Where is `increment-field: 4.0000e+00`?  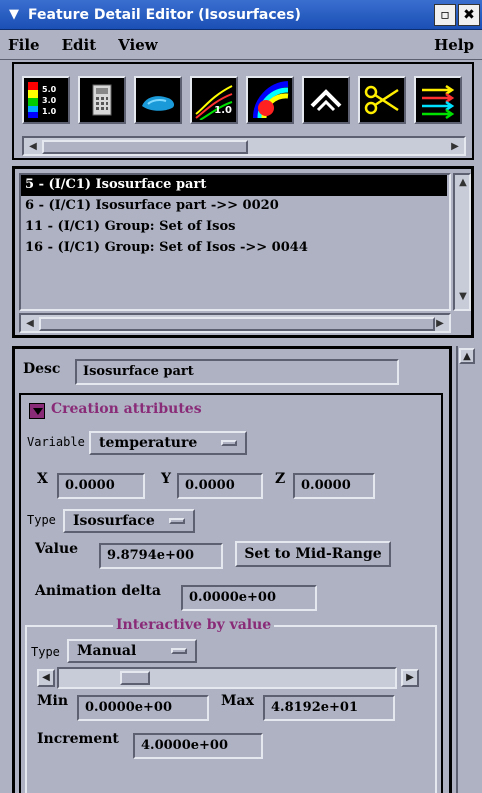
increment-field: 4.0000e+00 is located at coordinates (198, 746).